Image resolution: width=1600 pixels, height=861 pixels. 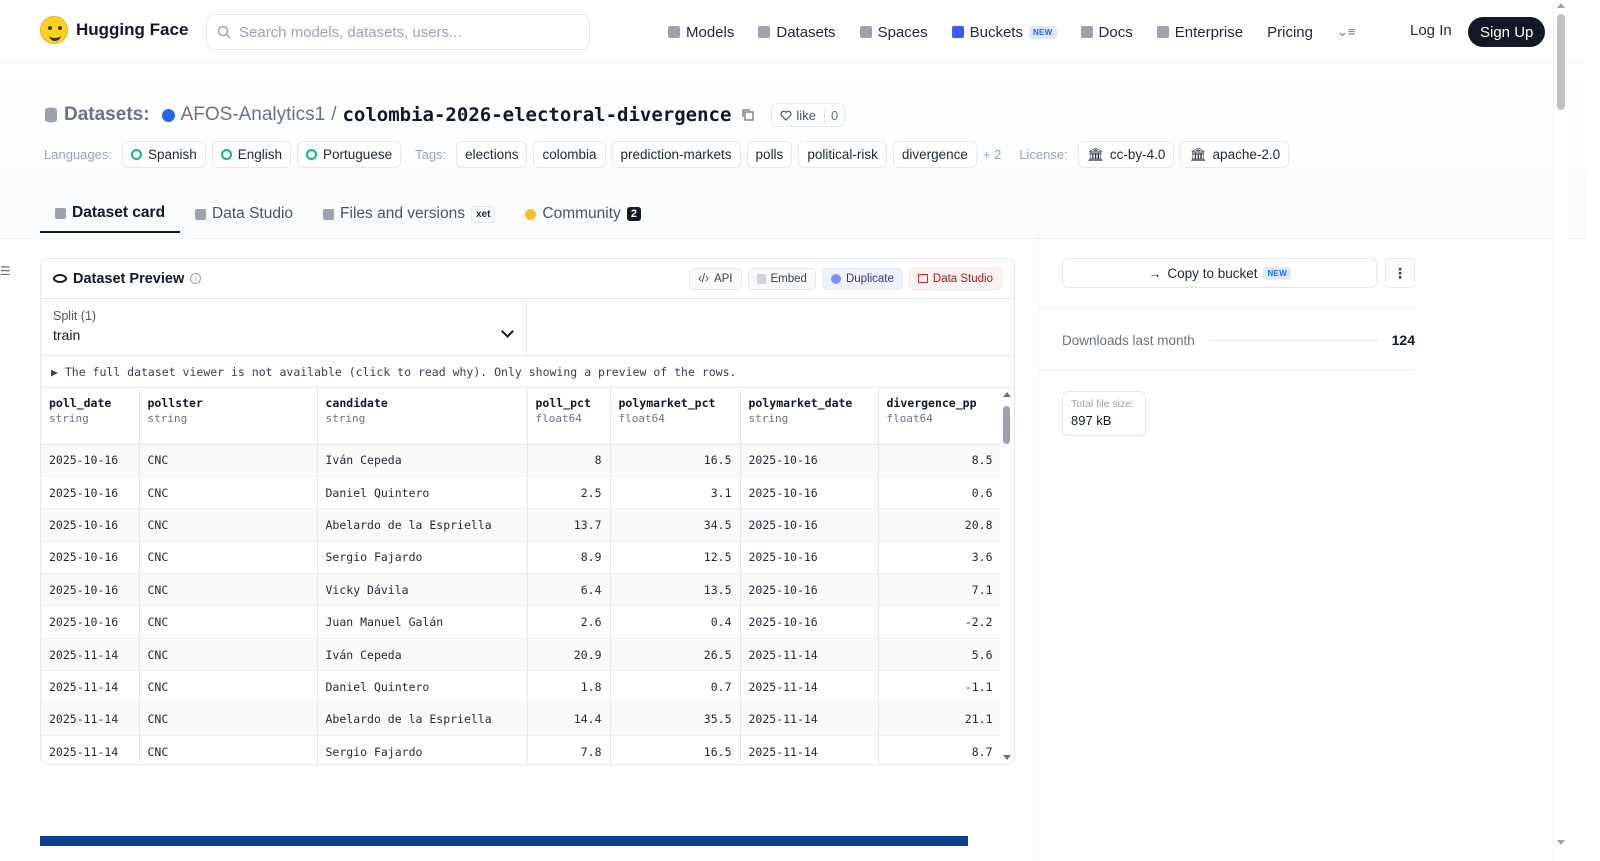 I want to click on table-cell-poll-pct: 8, so click(x=569, y=460).